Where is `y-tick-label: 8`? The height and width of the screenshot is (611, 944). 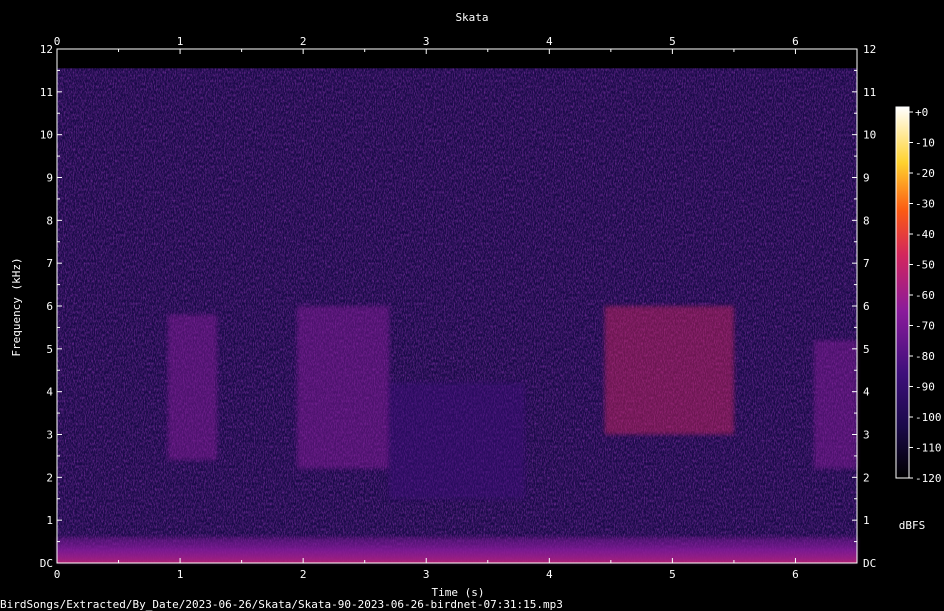
y-tick-label: 8 is located at coordinates (49, 220).